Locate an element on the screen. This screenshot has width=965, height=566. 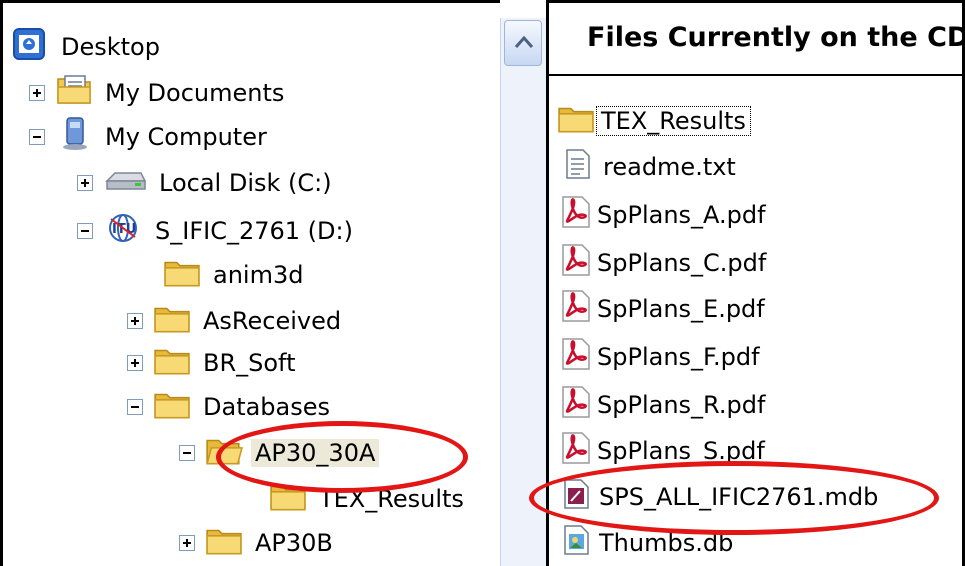
tree-item-my-documents: My Documents is located at coordinates (158, 93).